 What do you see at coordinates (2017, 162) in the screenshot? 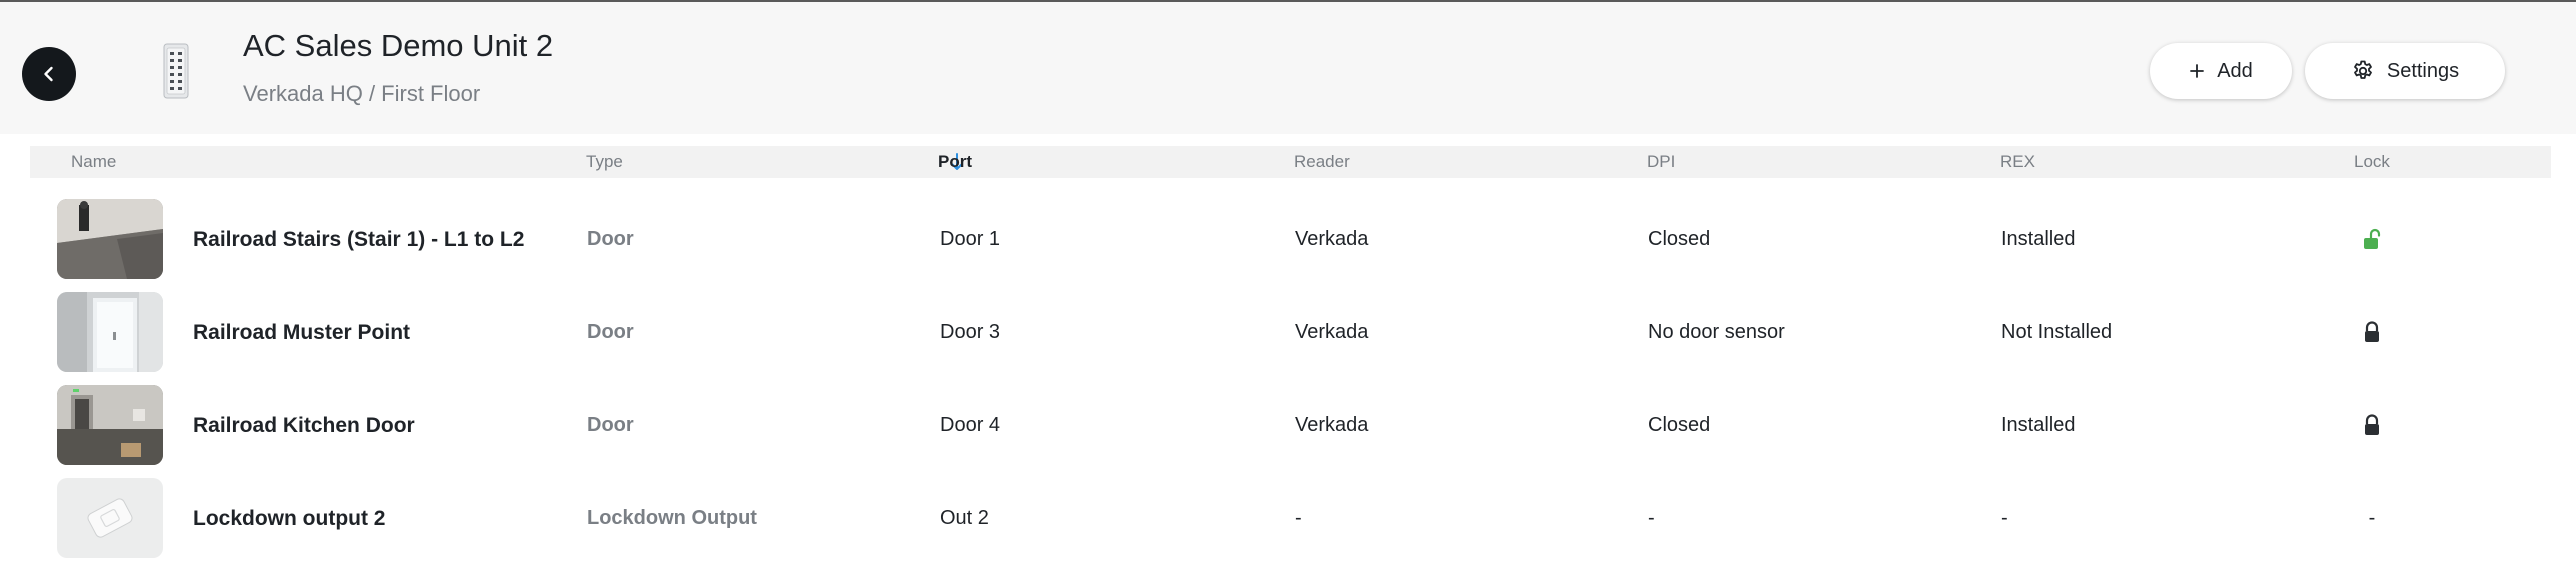
I see `column-header-rex: REX` at bounding box center [2017, 162].